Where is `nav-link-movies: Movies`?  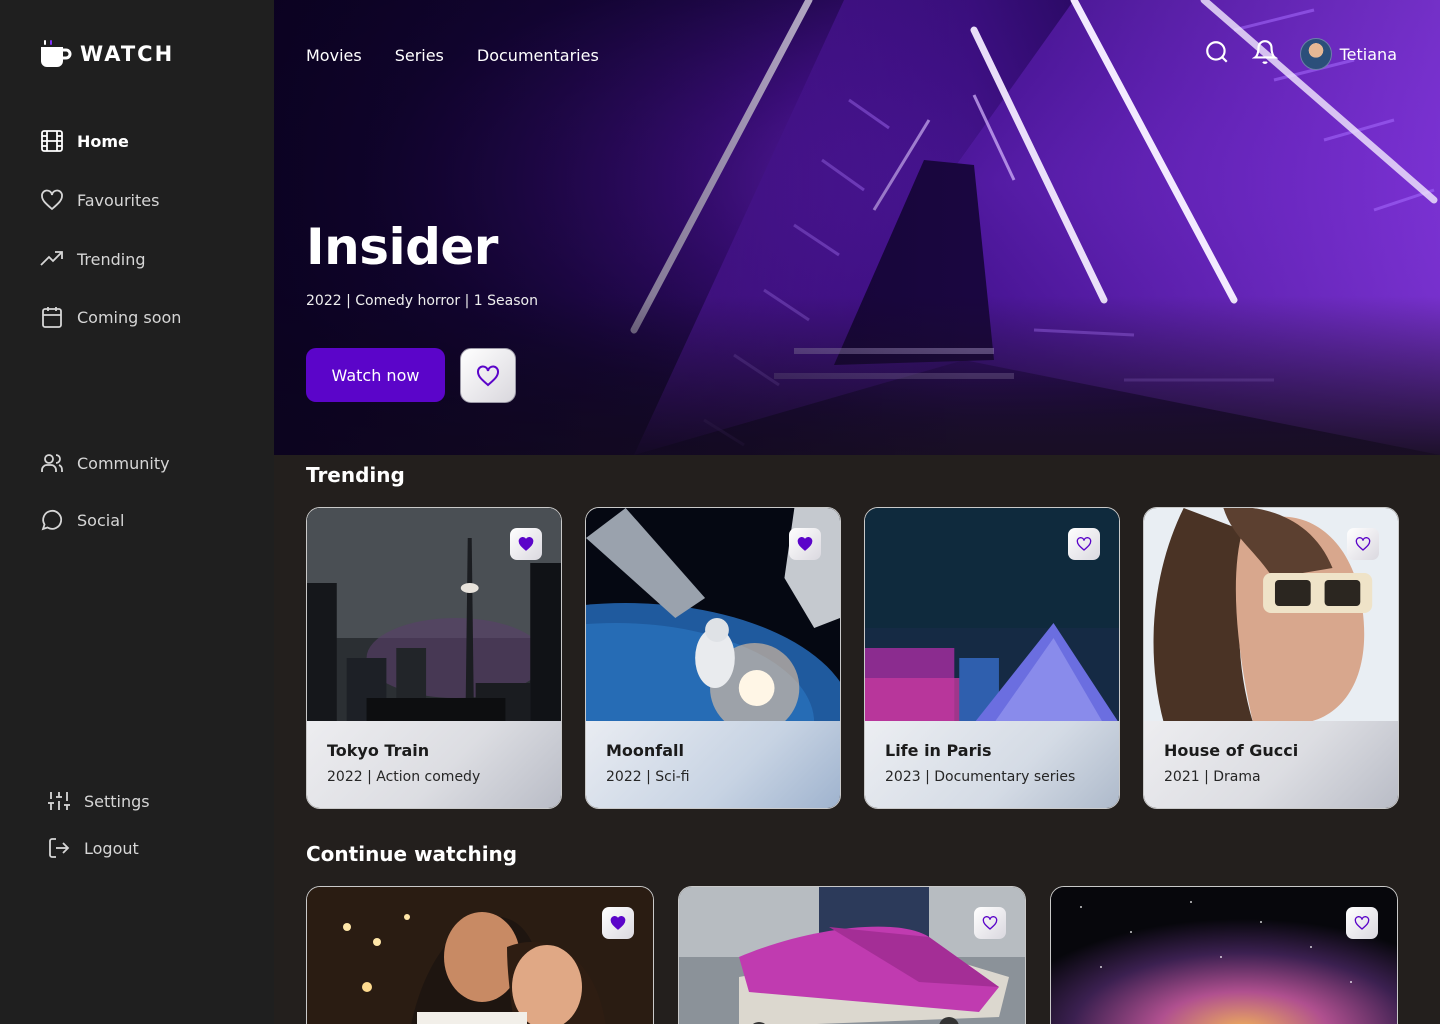 nav-link-movies: Movies is located at coordinates (334, 55).